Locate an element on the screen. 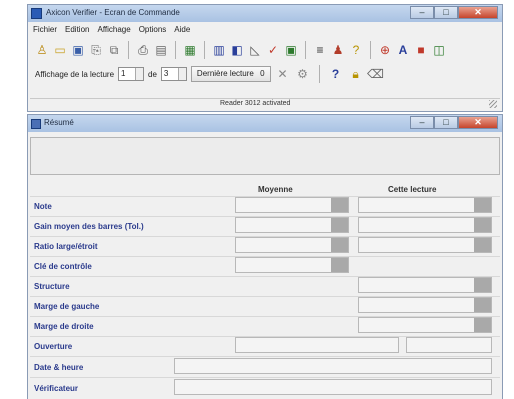 The height and width of the screenshot is (399, 514). main-toolbar: ♙ ▭ ▣ ⎘ ⧉ ⎙ ▤ ▦ ▥ ◧ ◺ ✓ ▣ ≡ ♟ ? ⊕ A ■ ◫ is located at coordinates (265, 50).